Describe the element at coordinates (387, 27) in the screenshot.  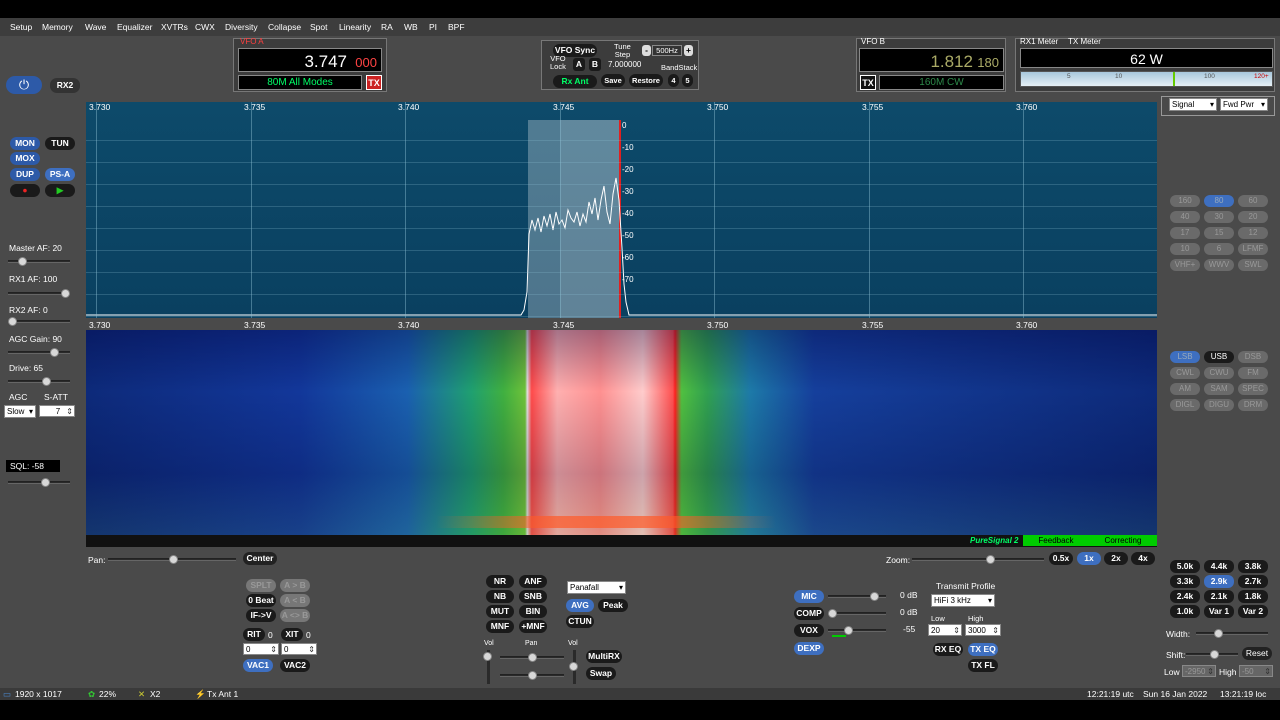
I see `menu-ra: RA` at that location.